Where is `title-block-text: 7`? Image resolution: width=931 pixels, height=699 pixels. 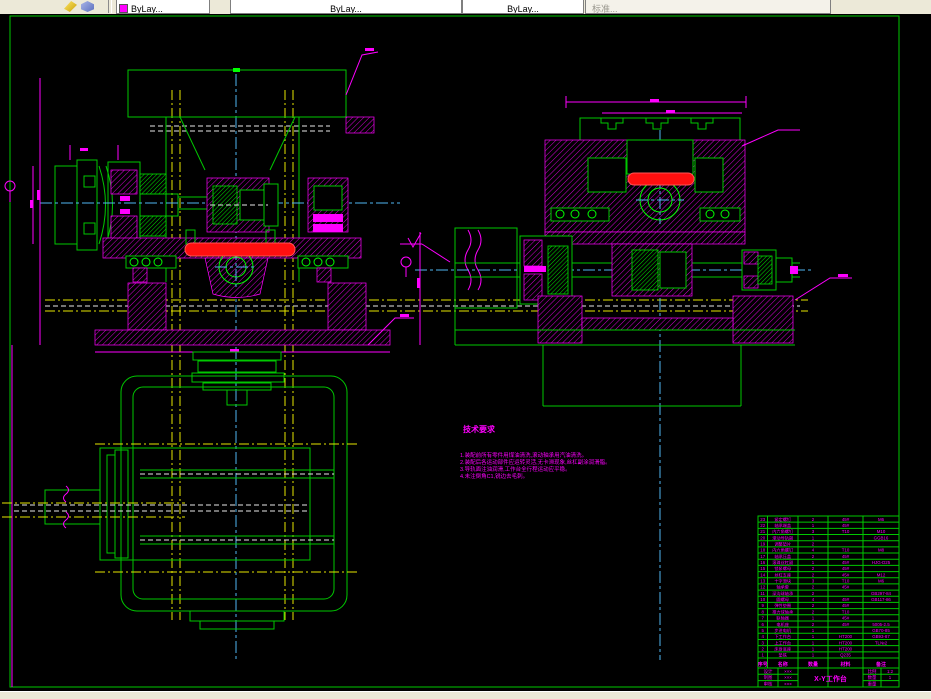 title-block-text: 7 is located at coordinates (762, 618).